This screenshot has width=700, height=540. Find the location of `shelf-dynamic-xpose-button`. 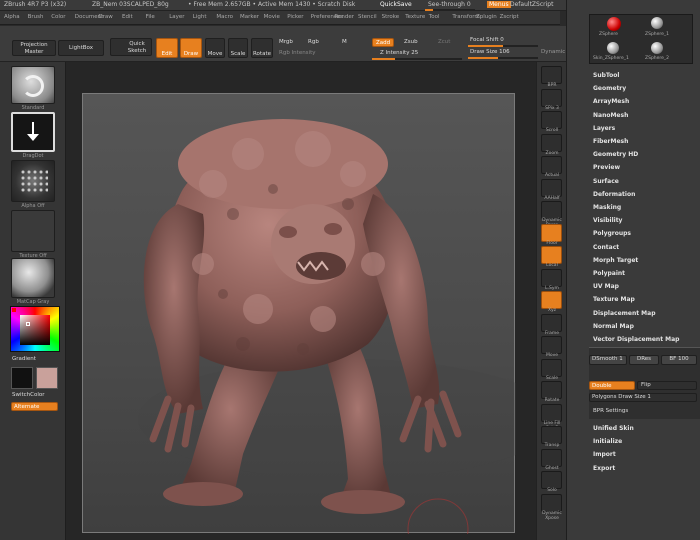

shelf-dynamic-xpose-button is located at coordinates (551, 502).